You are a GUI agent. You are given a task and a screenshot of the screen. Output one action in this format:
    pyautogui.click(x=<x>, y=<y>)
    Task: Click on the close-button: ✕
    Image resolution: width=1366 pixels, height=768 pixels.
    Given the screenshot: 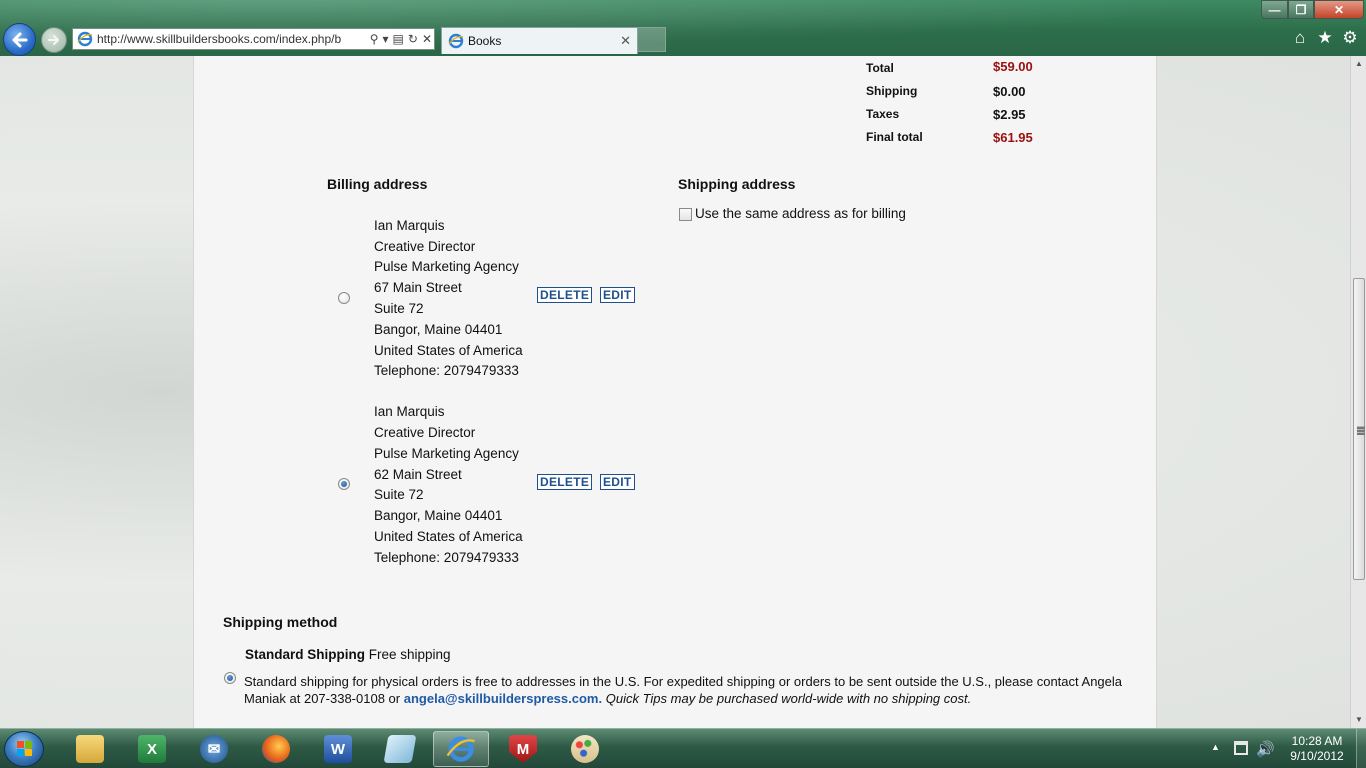 What is the action you would take?
    pyautogui.click(x=1339, y=9)
    